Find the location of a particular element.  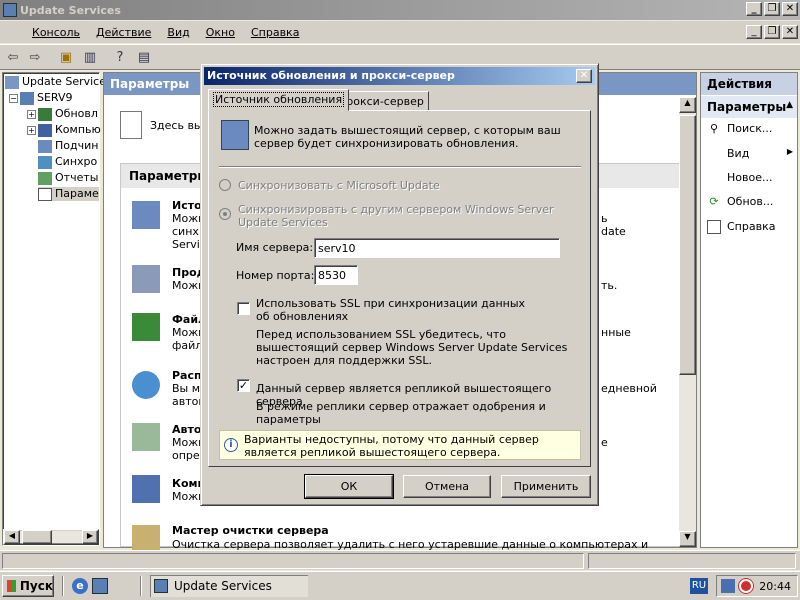

tree-item-reports: Отчеты is located at coordinates (68, 178).